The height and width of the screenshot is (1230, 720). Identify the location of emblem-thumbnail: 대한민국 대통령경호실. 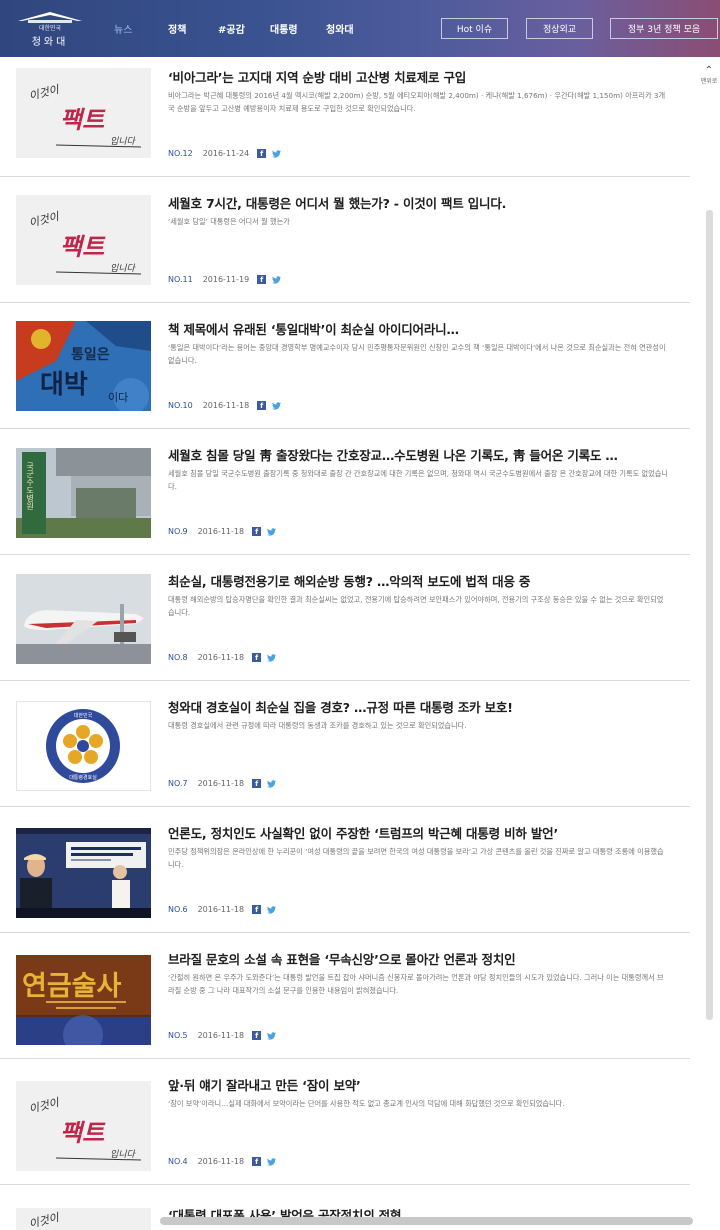
(83, 746).